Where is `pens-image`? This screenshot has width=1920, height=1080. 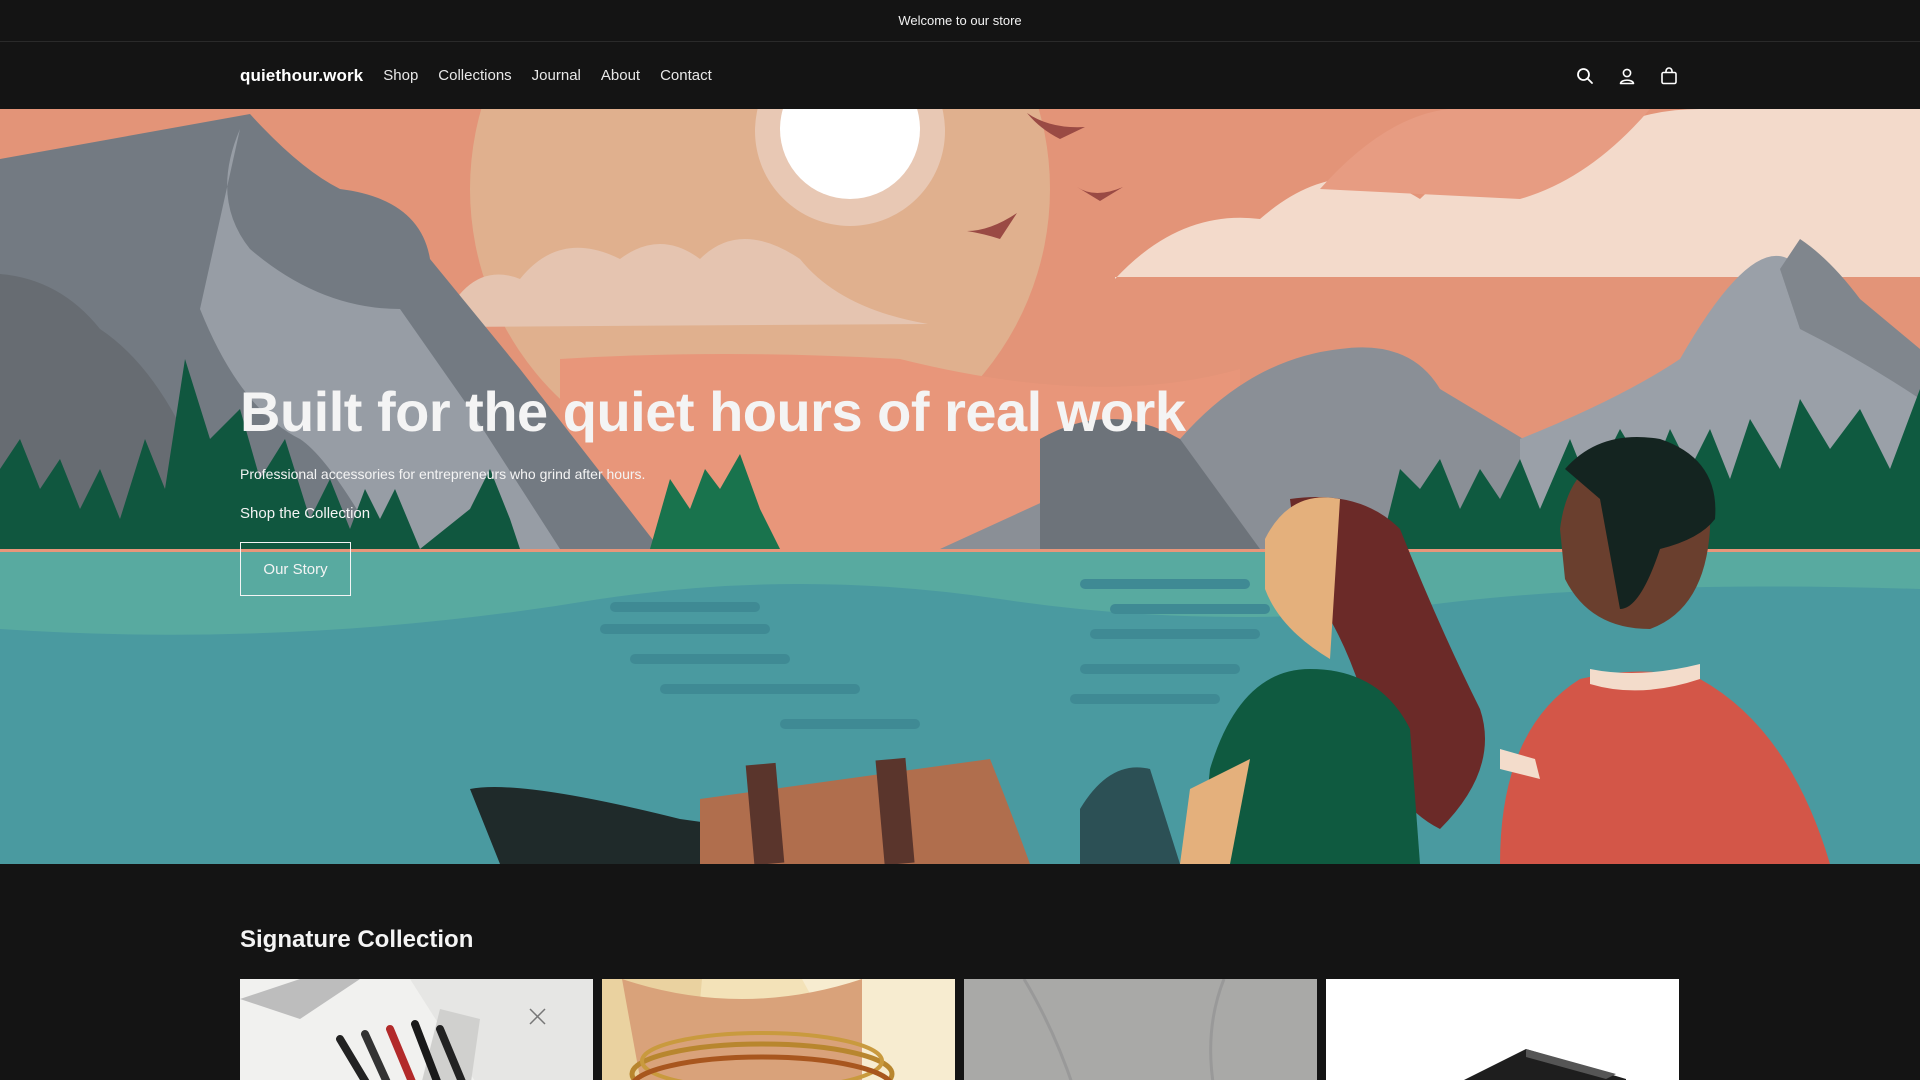
pens-image is located at coordinates (416, 1029).